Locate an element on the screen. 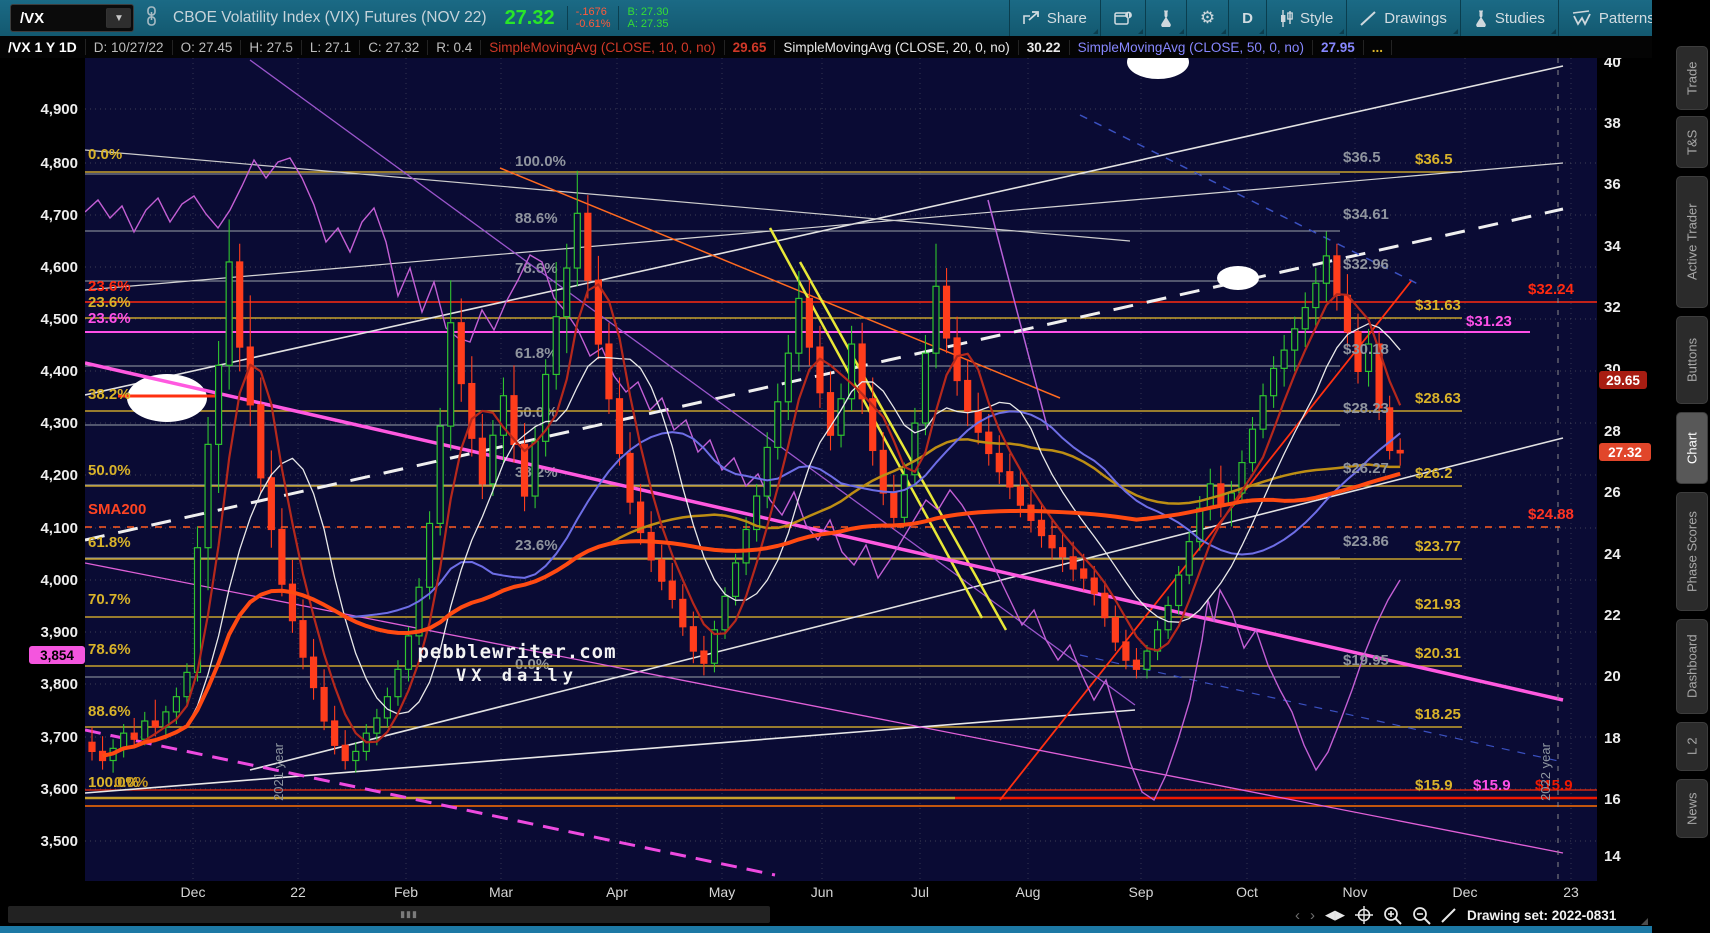  symbol-value: /VX is located at coordinates (32, 18).